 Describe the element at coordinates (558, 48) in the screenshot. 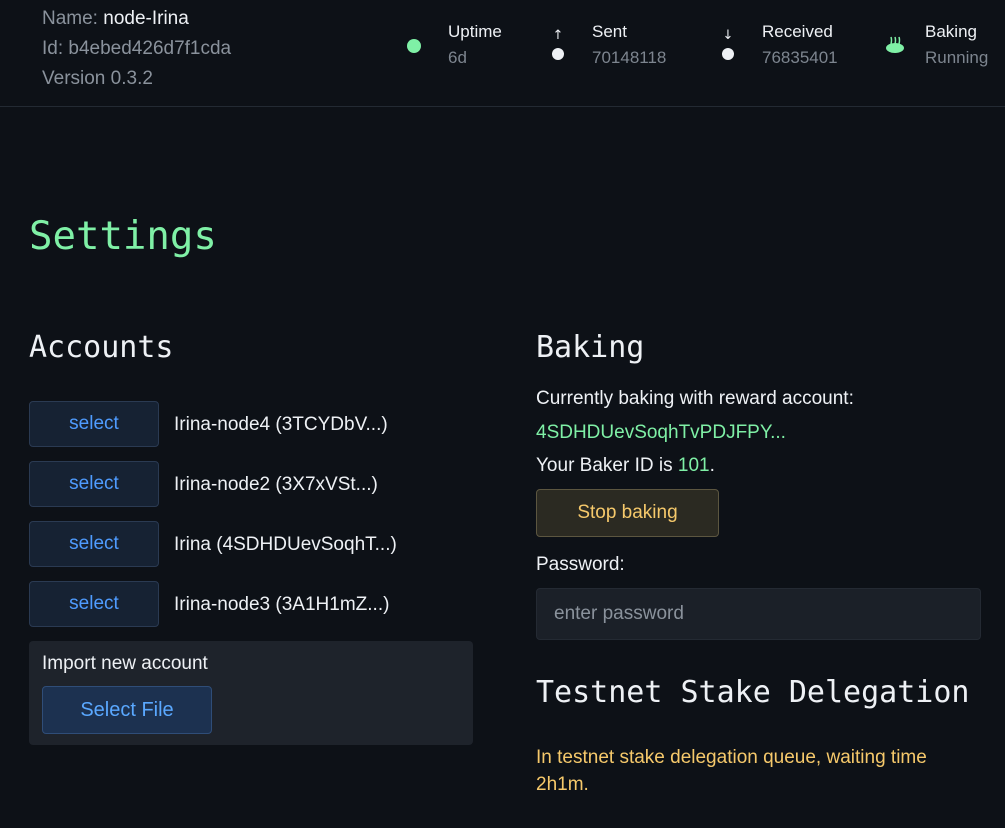

I see `upload-arrow-icon: ↑` at that location.